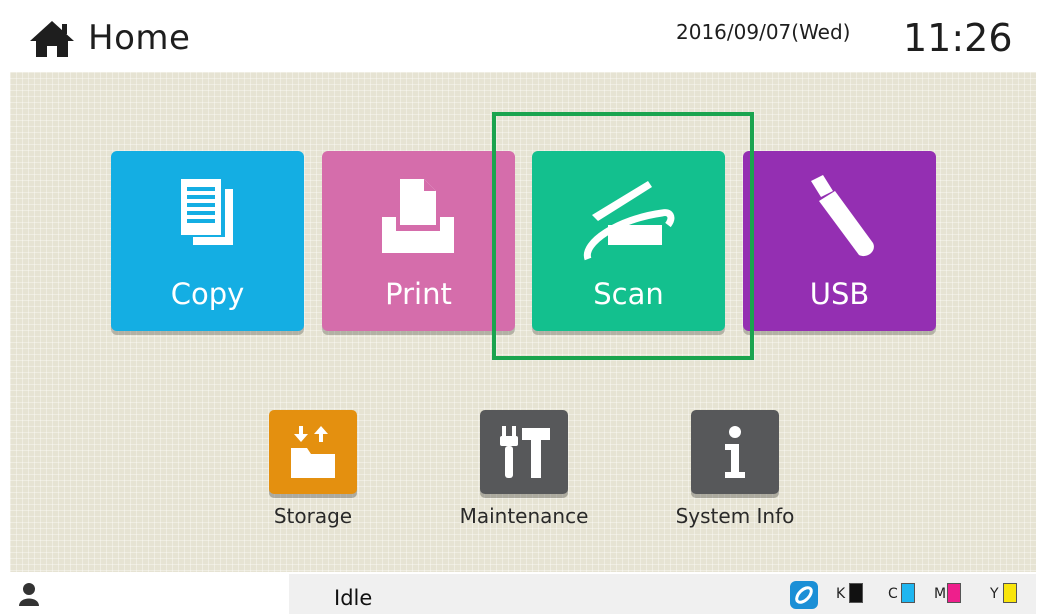  I want to click on print-tile: Print, so click(418, 241).